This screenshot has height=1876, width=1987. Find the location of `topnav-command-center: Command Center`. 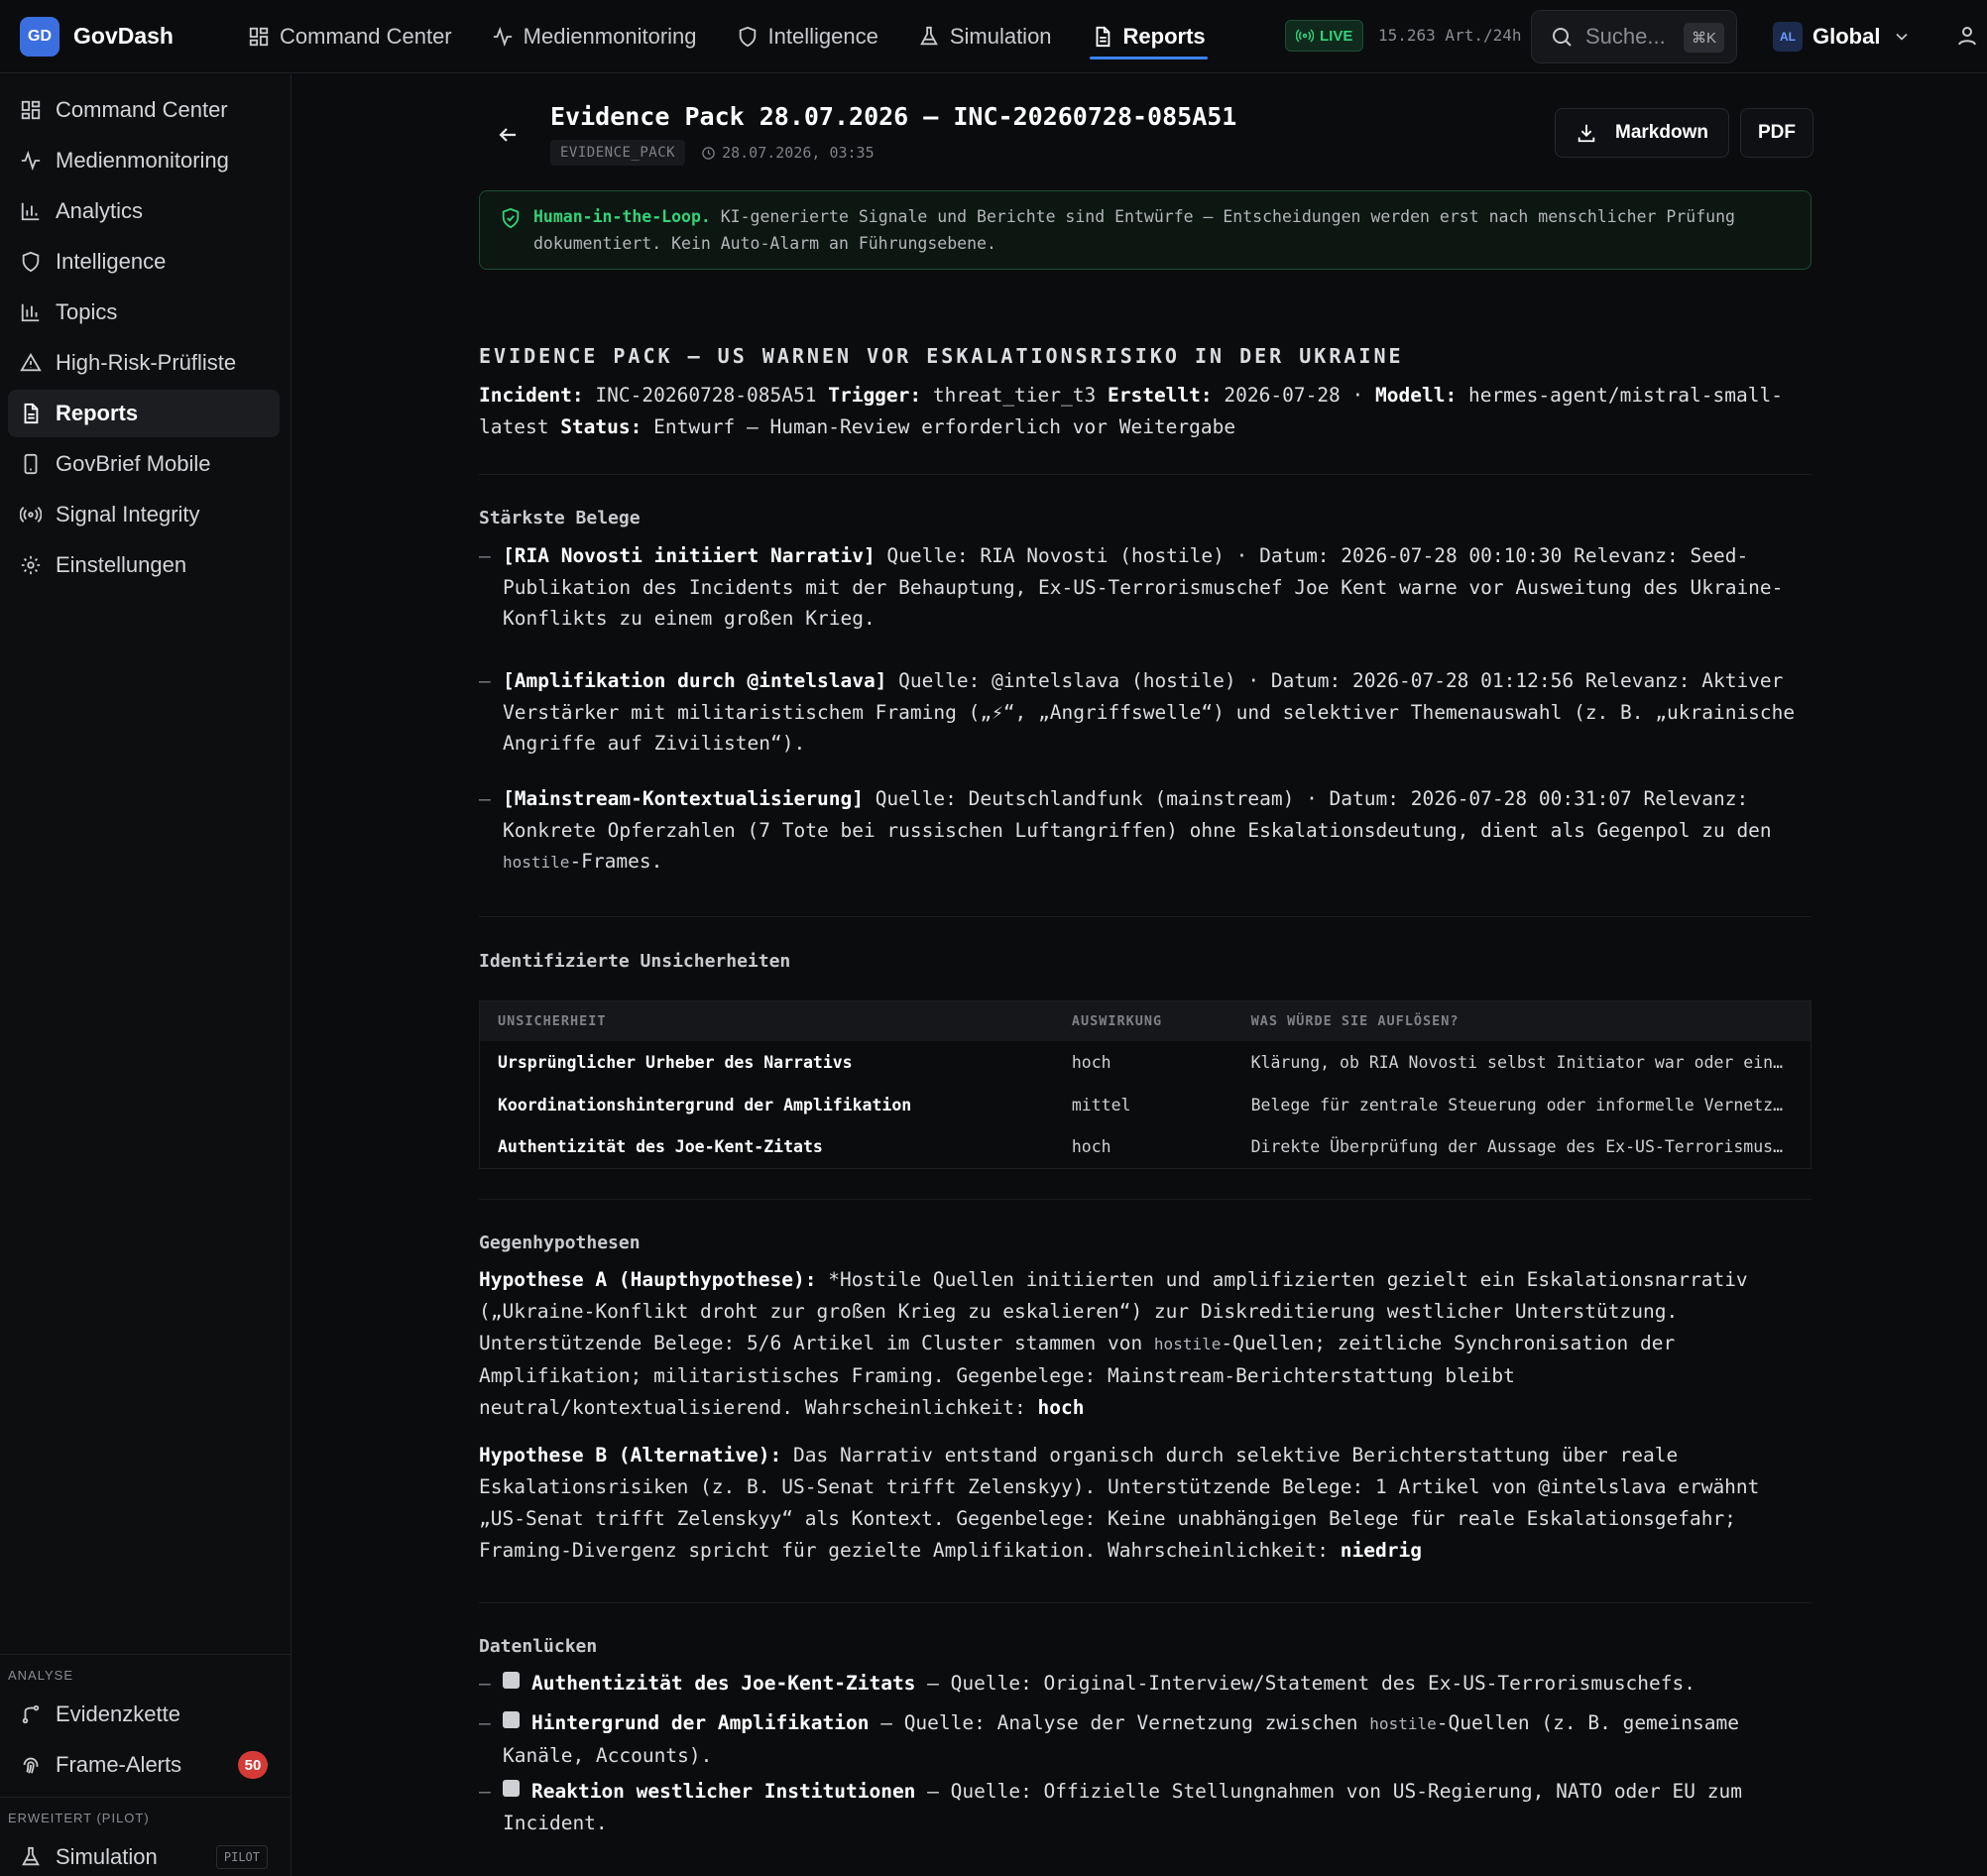

topnav-command-center: Command Center is located at coordinates (350, 36).